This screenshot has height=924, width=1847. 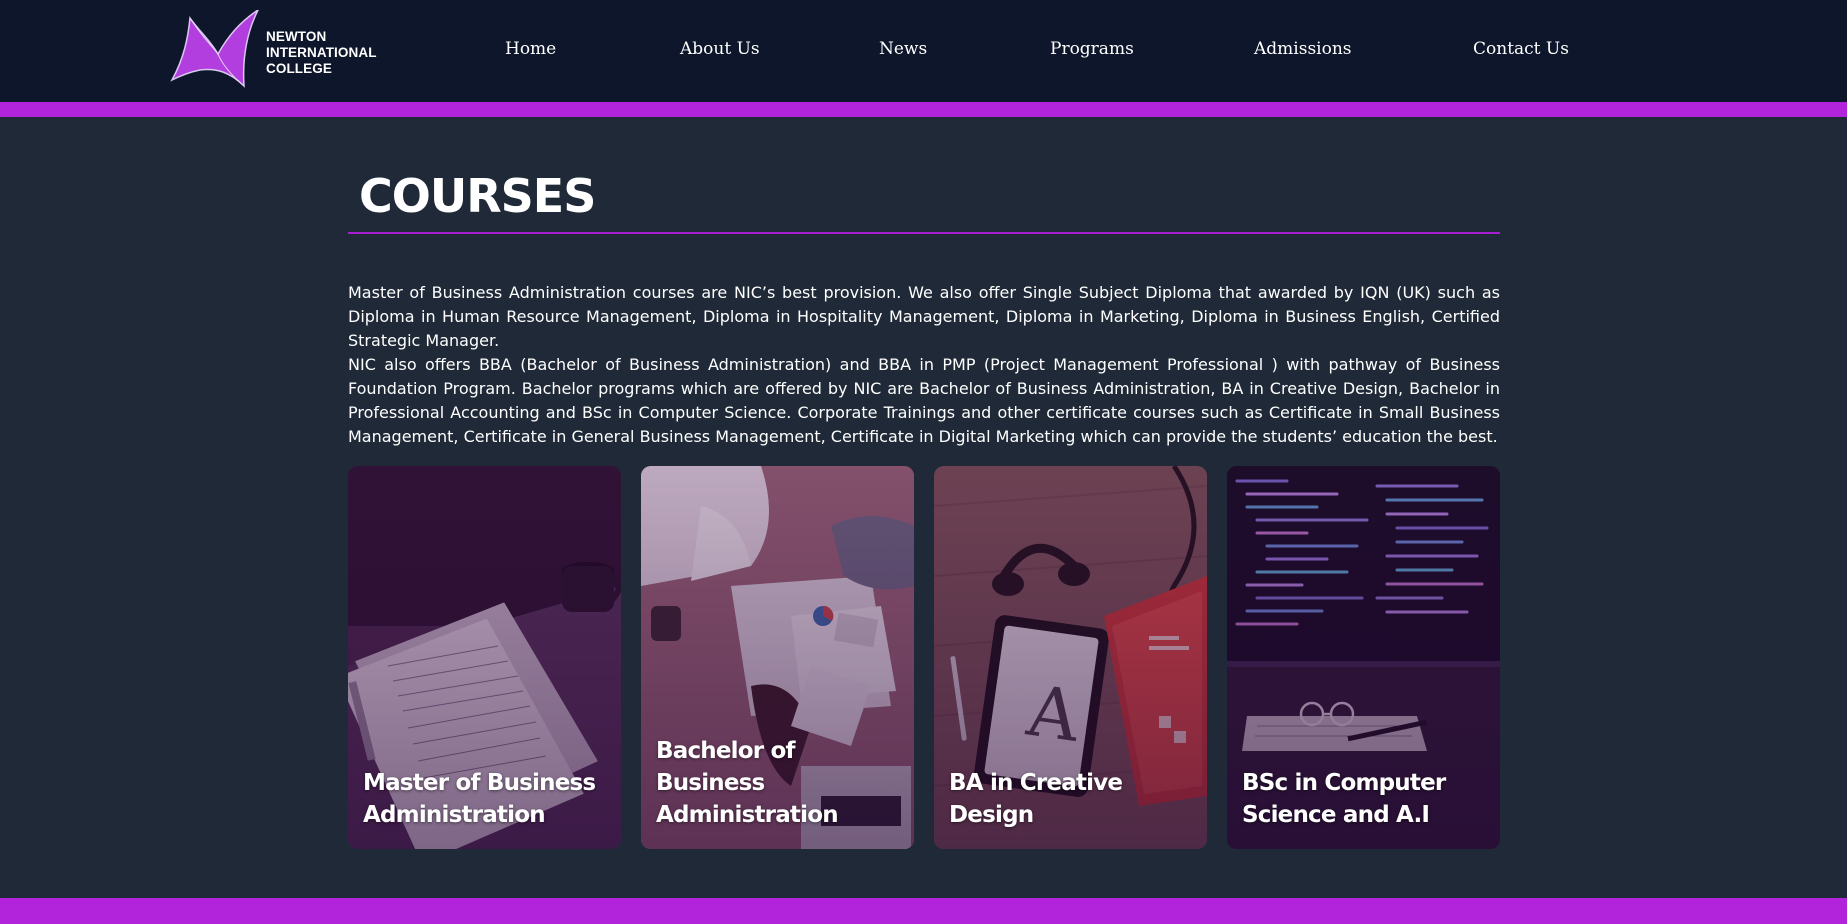 I want to click on nav-news: News, so click(x=903, y=49).